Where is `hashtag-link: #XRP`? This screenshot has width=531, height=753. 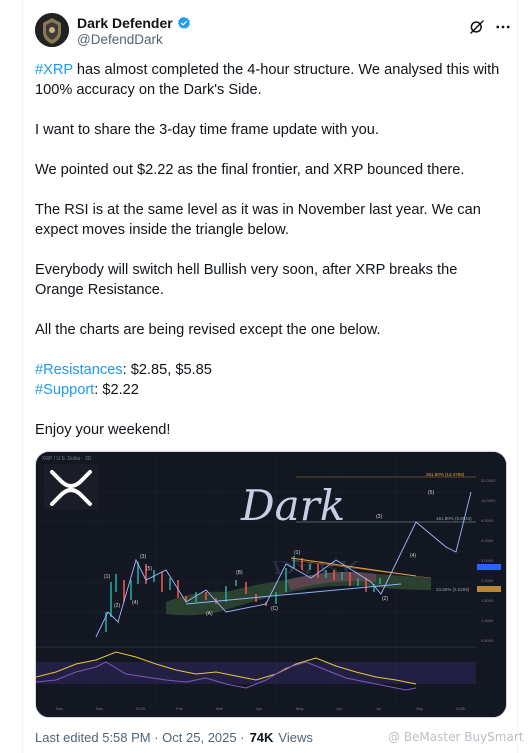 hashtag-link: #XRP is located at coordinates (54, 70).